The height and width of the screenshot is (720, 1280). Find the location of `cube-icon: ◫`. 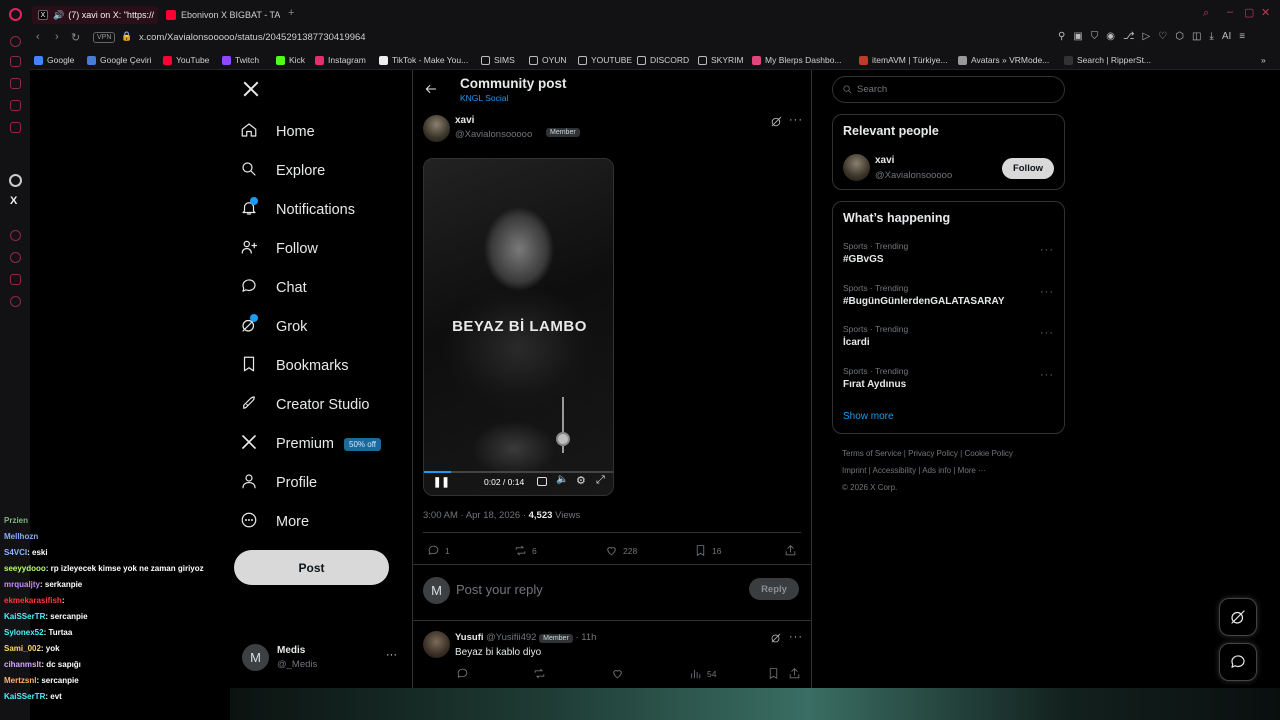

cube-icon: ◫ is located at coordinates (1196, 36).